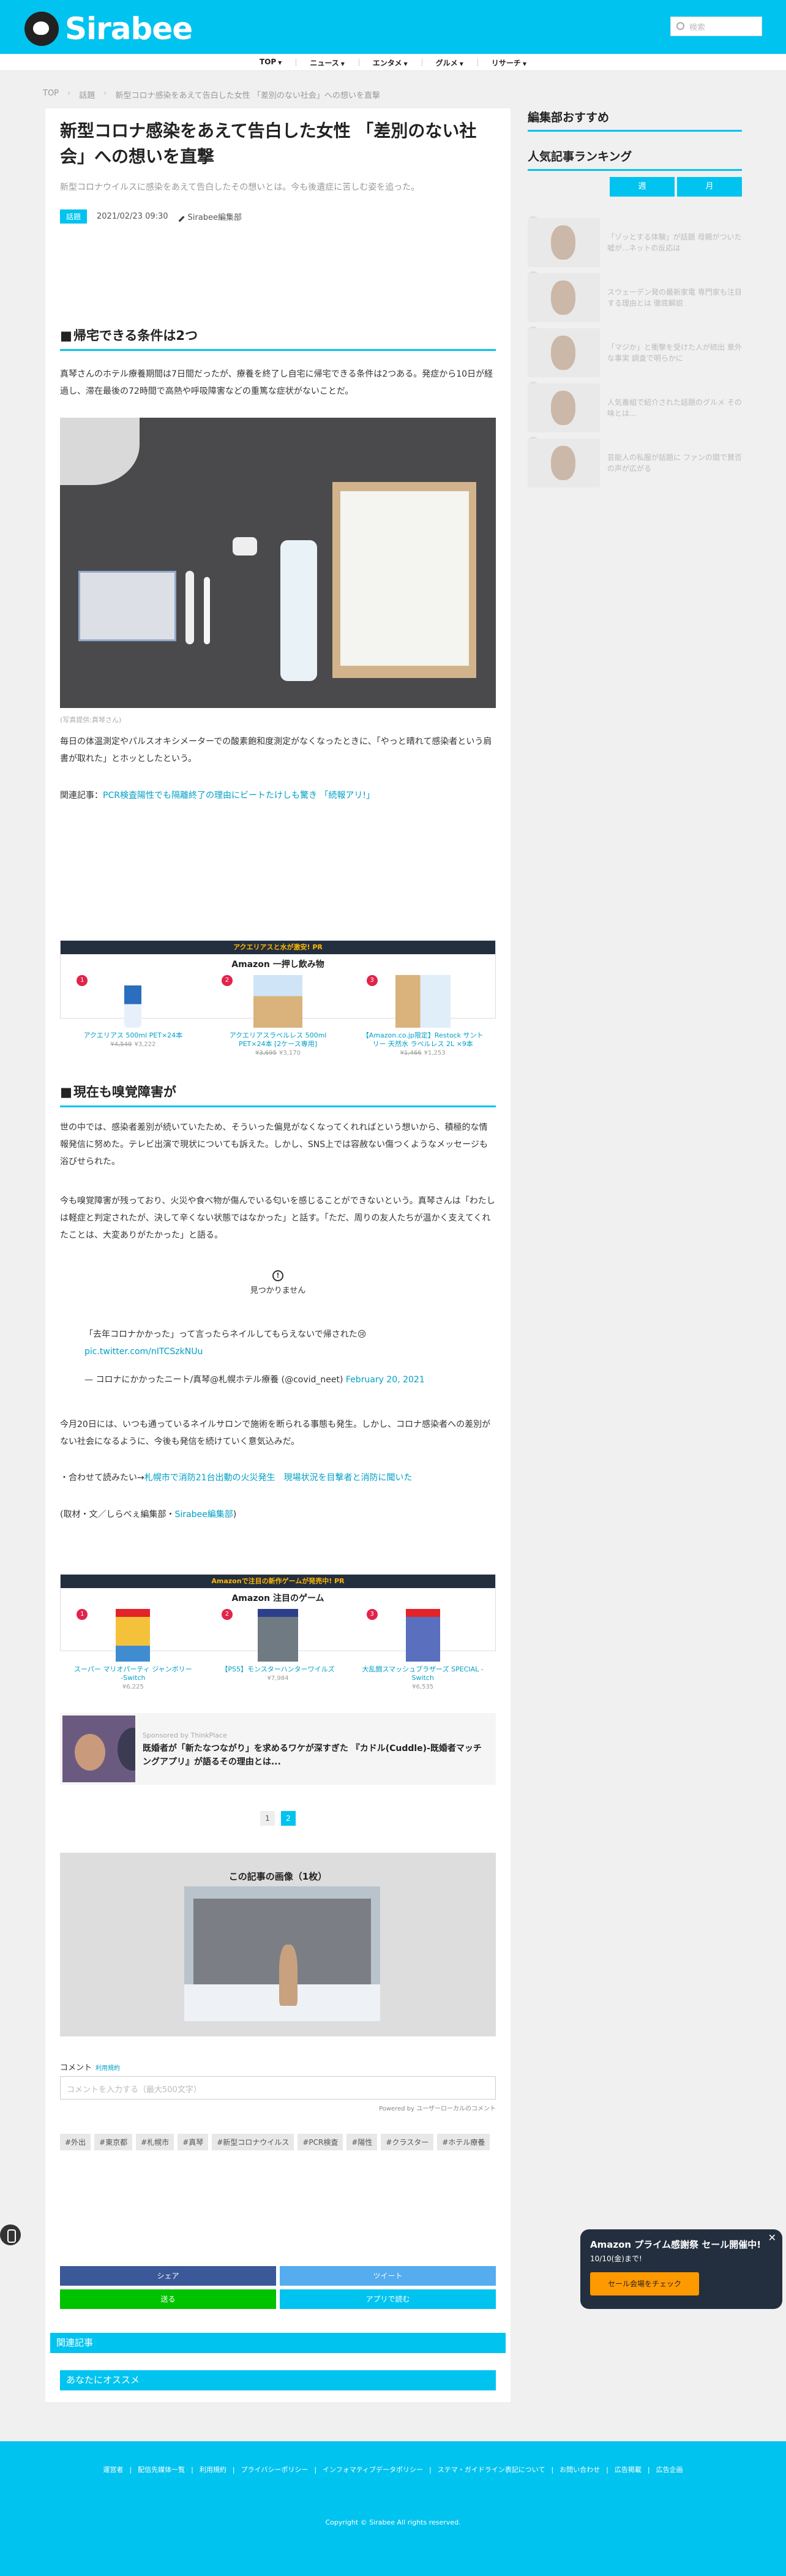 The width and height of the screenshot is (786, 2576). What do you see at coordinates (369, 2469) in the screenshot?
I see `footer-link: インフォマティブデータポリシー` at bounding box center [369, 2469].